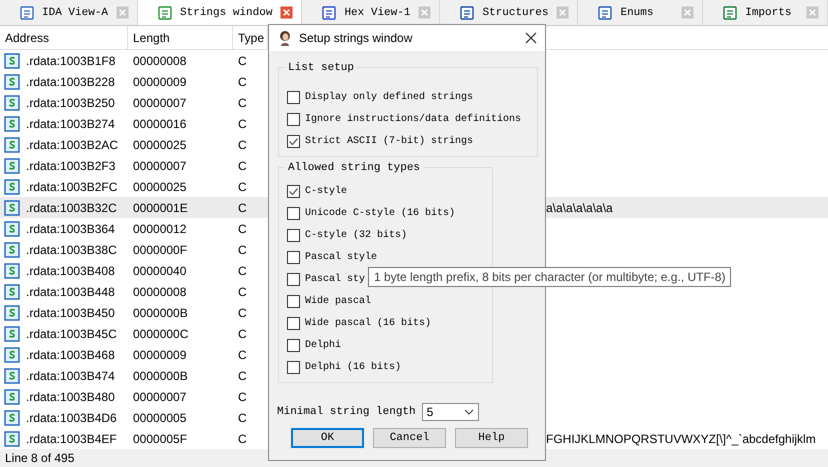 The width and height of the screenshot is (828, 467). Describe the element at coordinates (160, 271) in the screenshot. I see `table-cell-text: 00000040` at that location.